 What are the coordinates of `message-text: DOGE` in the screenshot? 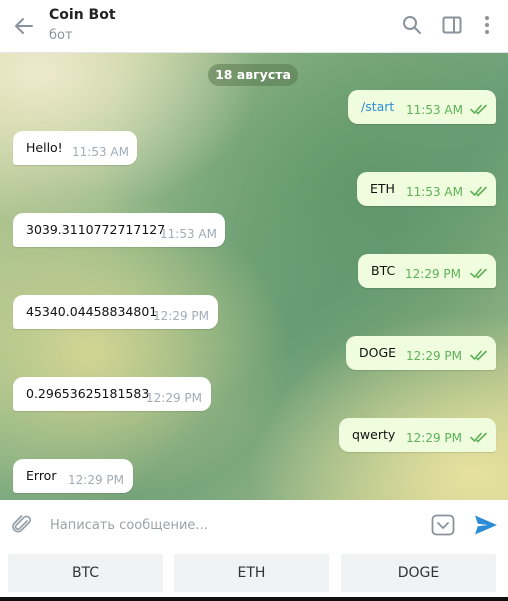 It's located at (378, 352).